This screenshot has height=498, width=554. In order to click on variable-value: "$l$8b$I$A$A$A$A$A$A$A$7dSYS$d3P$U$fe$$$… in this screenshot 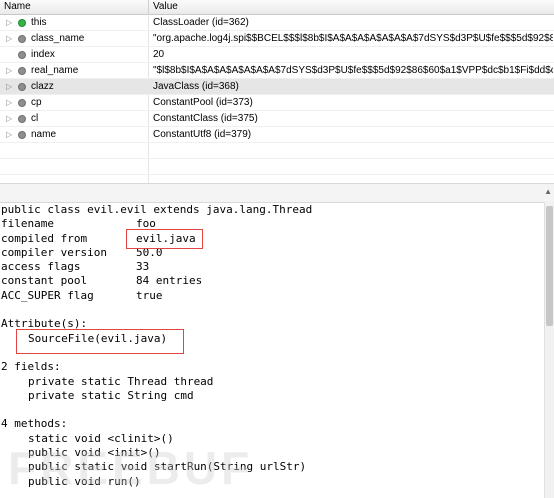, I will do `click(353, 70)`.